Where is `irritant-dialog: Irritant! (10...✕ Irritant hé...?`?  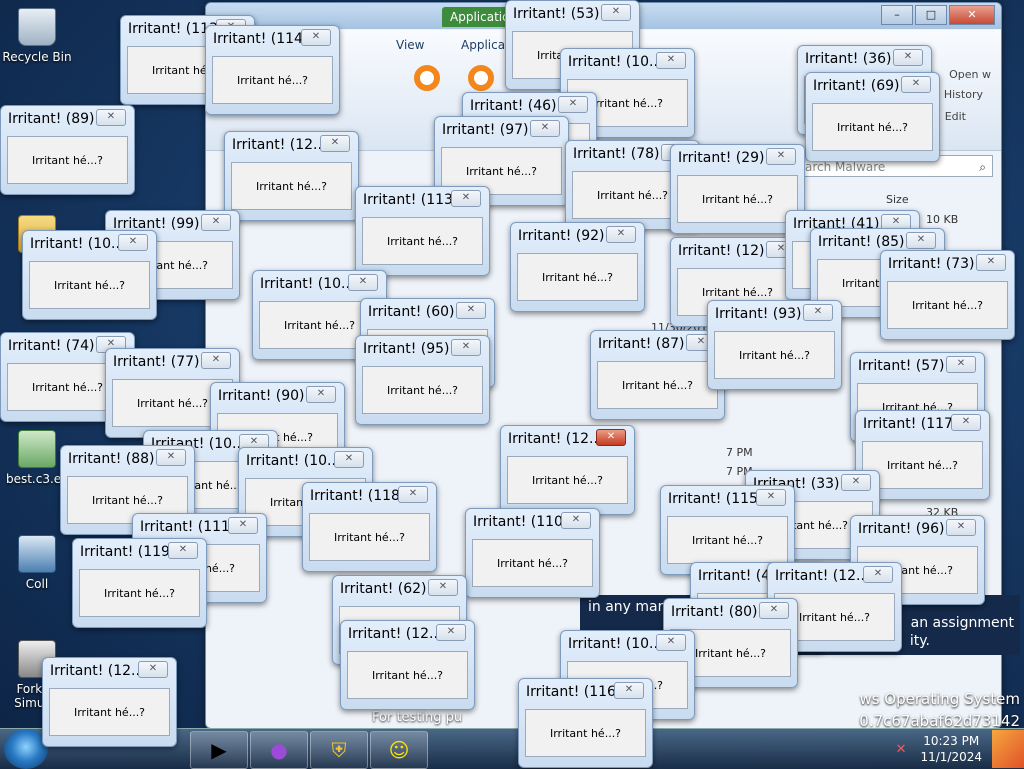 irritant-dialog: Irritant! (10...✕ Irritant hé...? is located at coordinates (89, 275).